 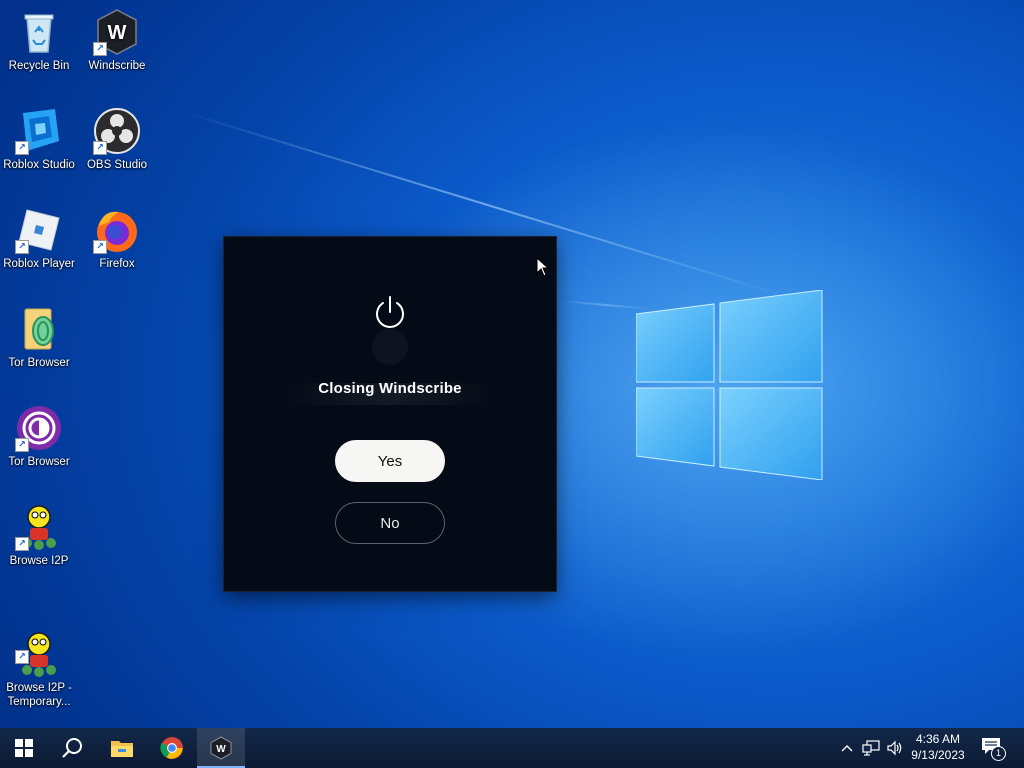 What do you see at coordinates (39, 436) in the screenshot?
I see `desktop-icon-tor-browser: ↗ Tor Browser` at bounding box center [39, 436].